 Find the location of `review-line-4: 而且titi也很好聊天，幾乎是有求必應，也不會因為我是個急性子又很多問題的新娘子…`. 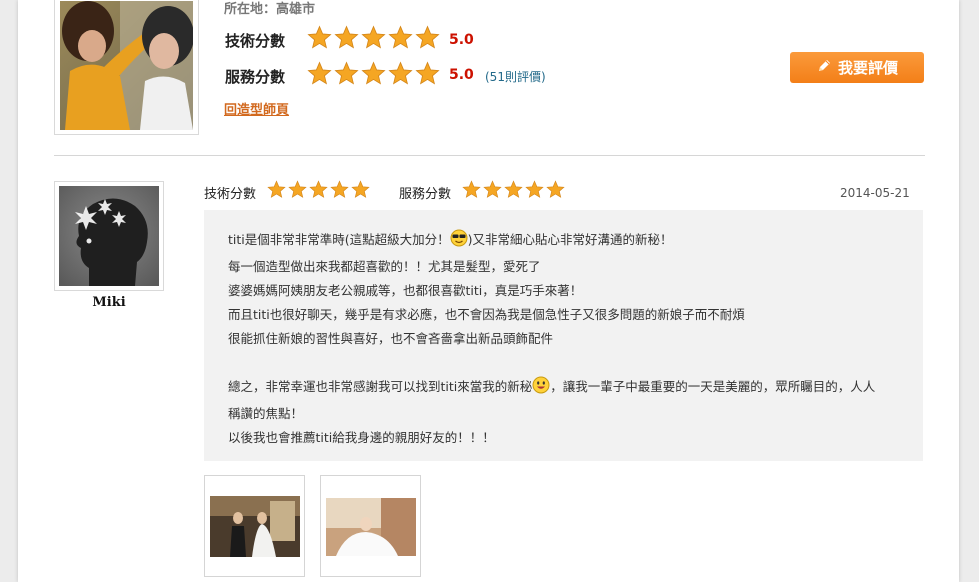

review-line-4: 而且titi也很好聊天，幾乎是有求必應，也不會因為我是個急性子又很多問題的新娘子… is located at coordinates (486, 314).